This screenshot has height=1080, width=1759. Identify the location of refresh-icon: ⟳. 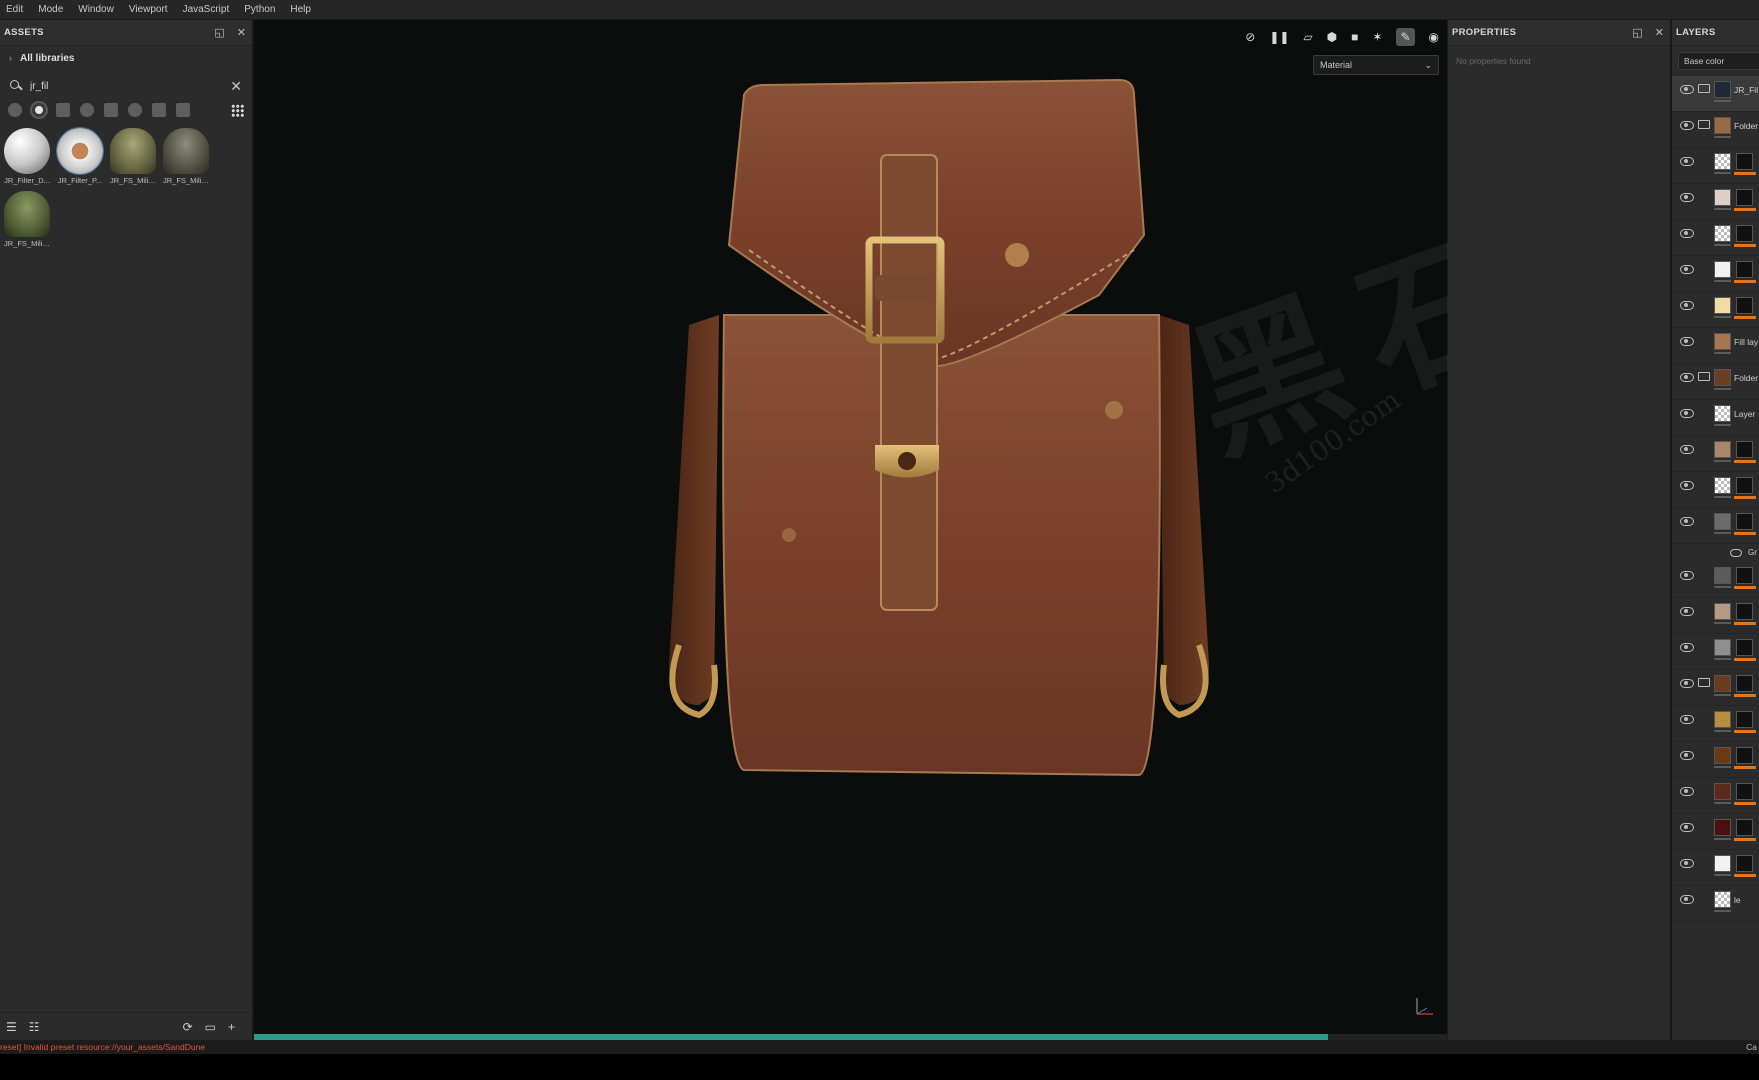
(188, 1027).